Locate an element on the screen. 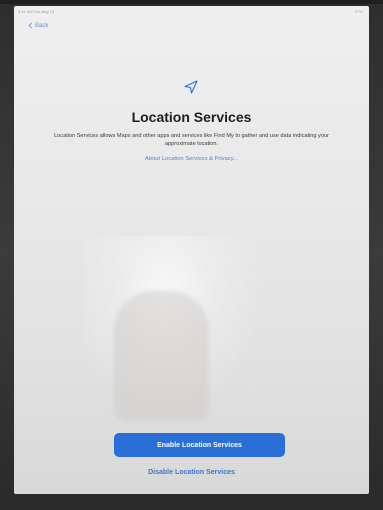 This screenshot has height=510, width=383. device-bezel-bottom is located at coordinates (191, 502).